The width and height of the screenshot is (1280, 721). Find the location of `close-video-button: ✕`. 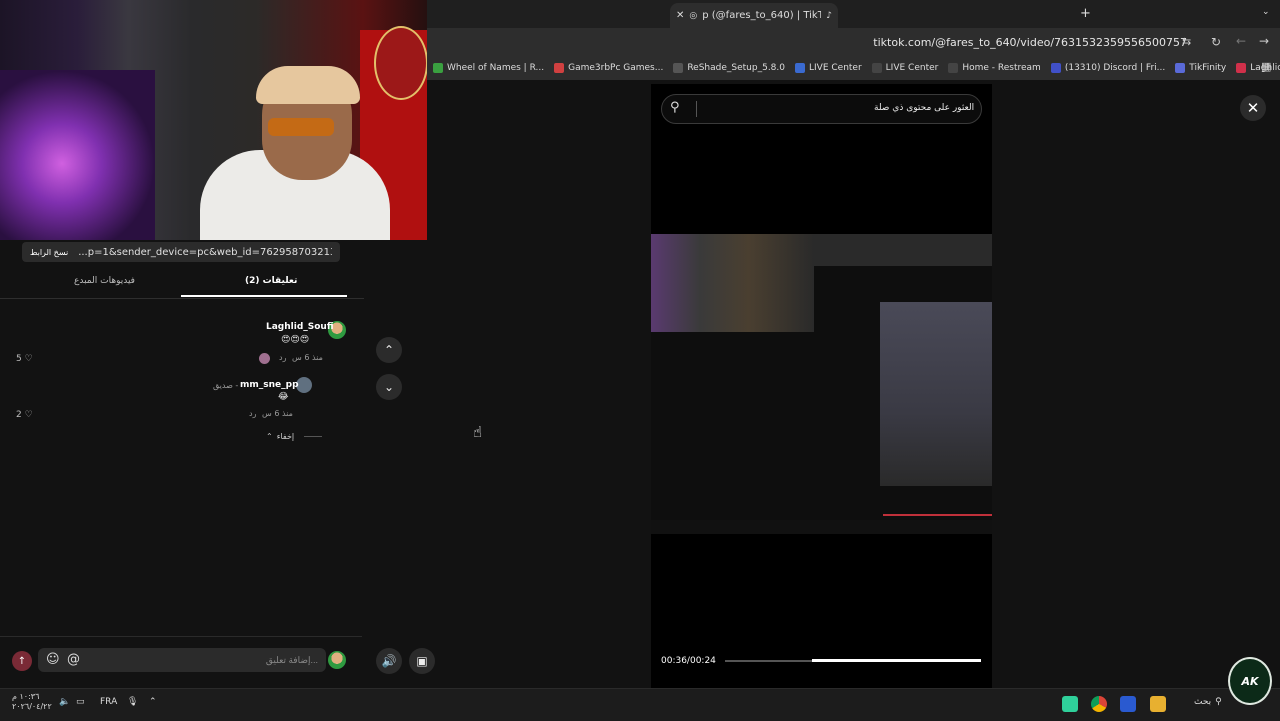

close-video-button: ✕ is located at coordinates (1253, 108).